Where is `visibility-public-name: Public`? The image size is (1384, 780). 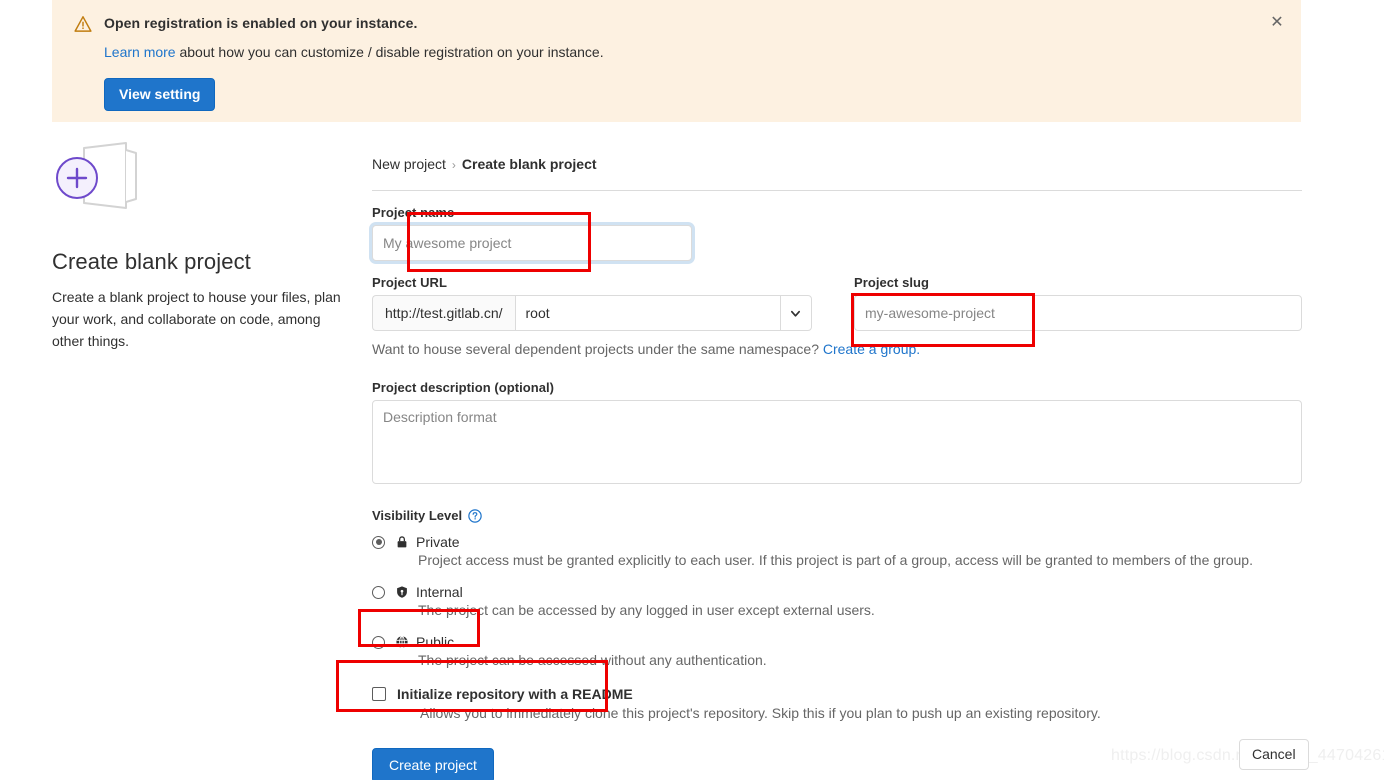 visibility-public-name: Public is located at coordinates (435, 642).